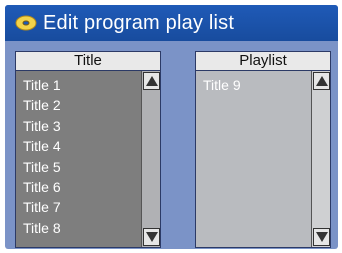  What do you see at coordinates (79, 126) in the screenshot?
I see `title-list-item: Title 3` at bounding box center [79, 126].